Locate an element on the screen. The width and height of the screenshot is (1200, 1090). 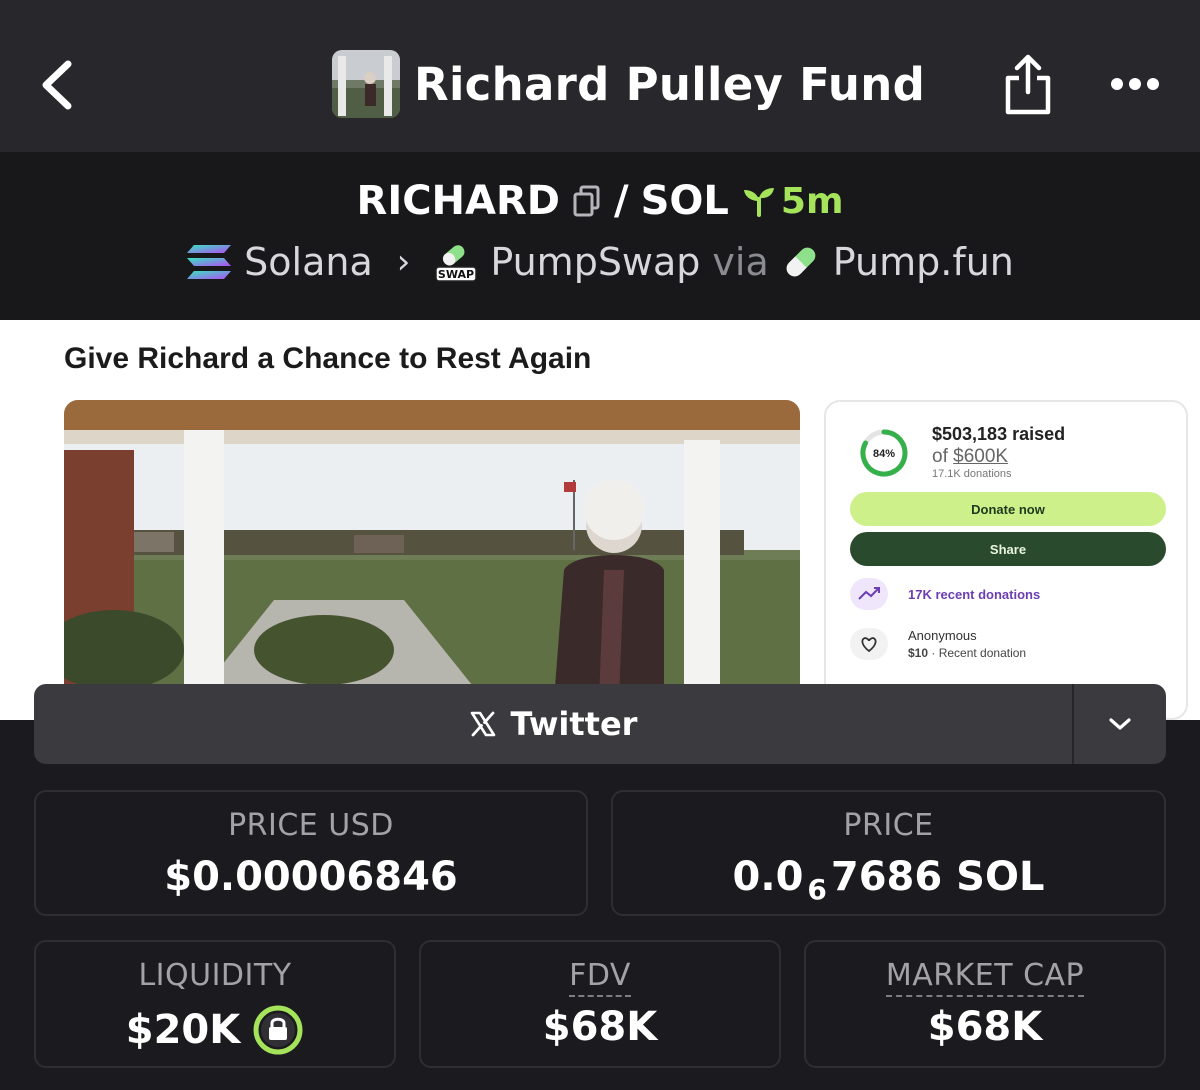
price-zero-count: 6 is located at coordinates (817, 889).